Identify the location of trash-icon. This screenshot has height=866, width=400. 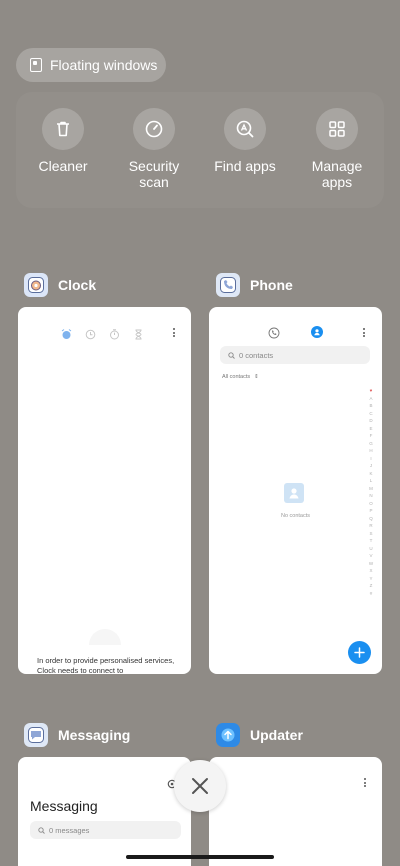
(63, 129).